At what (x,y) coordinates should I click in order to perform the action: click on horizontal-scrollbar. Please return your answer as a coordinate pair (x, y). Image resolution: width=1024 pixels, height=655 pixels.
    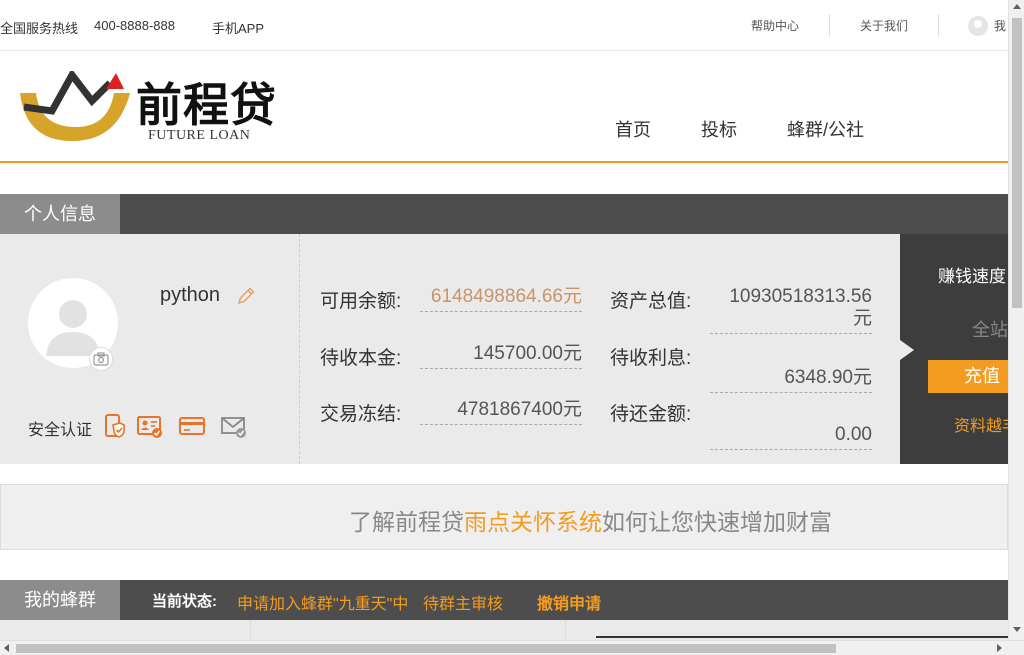
    Looking at the image, I should click on (512, 647).